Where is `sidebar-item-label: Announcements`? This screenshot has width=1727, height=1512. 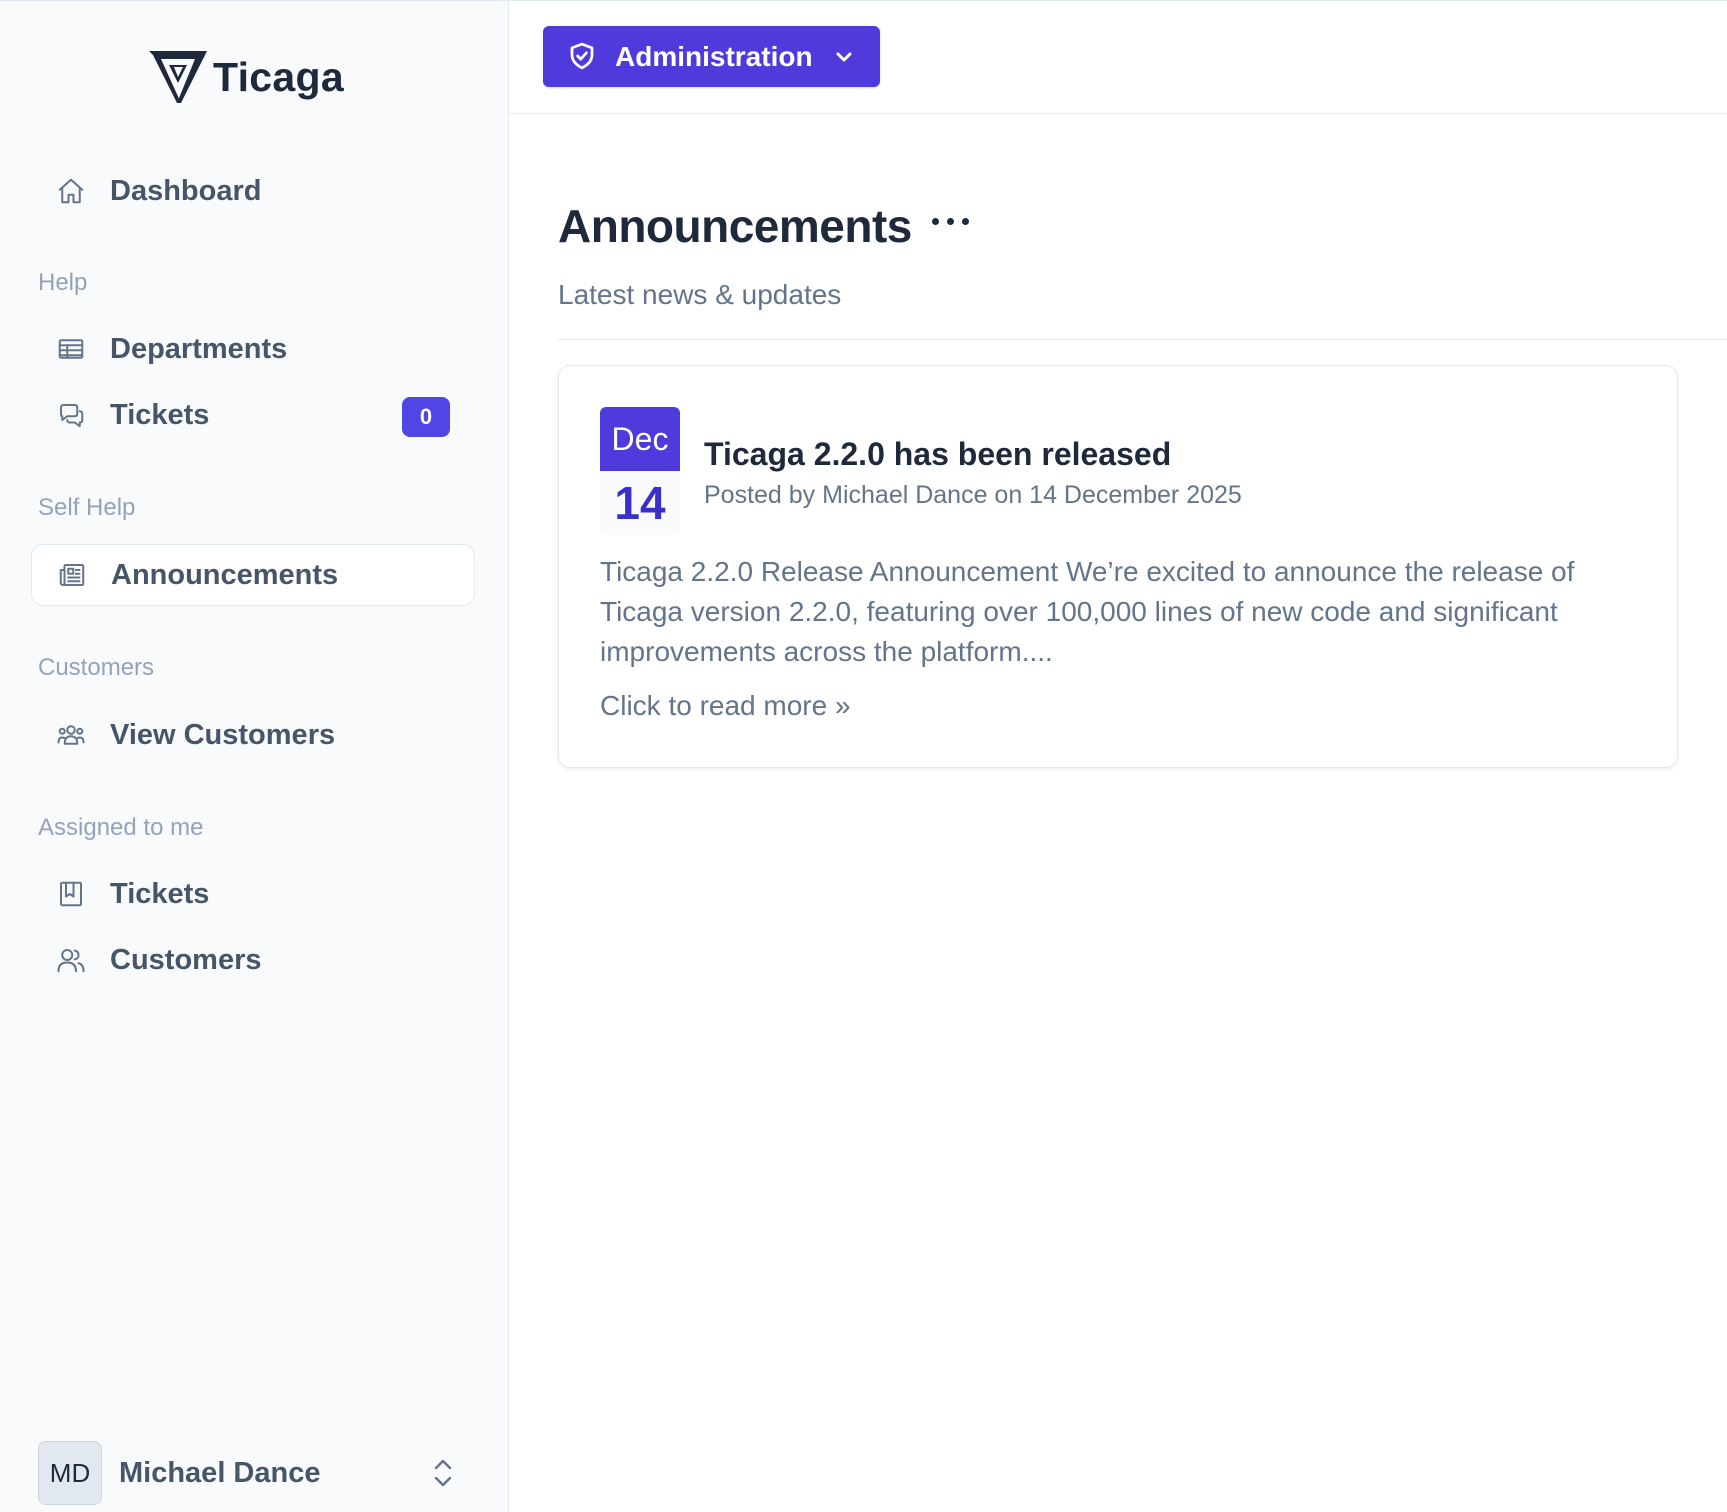 sidebar-item-label: Announcements is located at coordinates (225, 574).